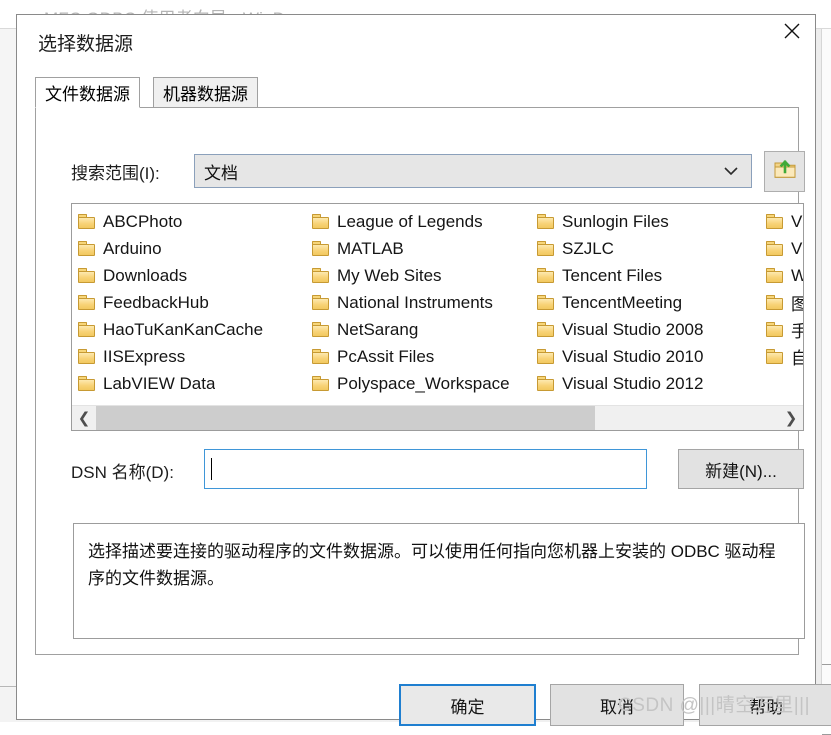 This screenshot has height=735, width=831. I want to click on list-item: 手机, so click(784, 329).